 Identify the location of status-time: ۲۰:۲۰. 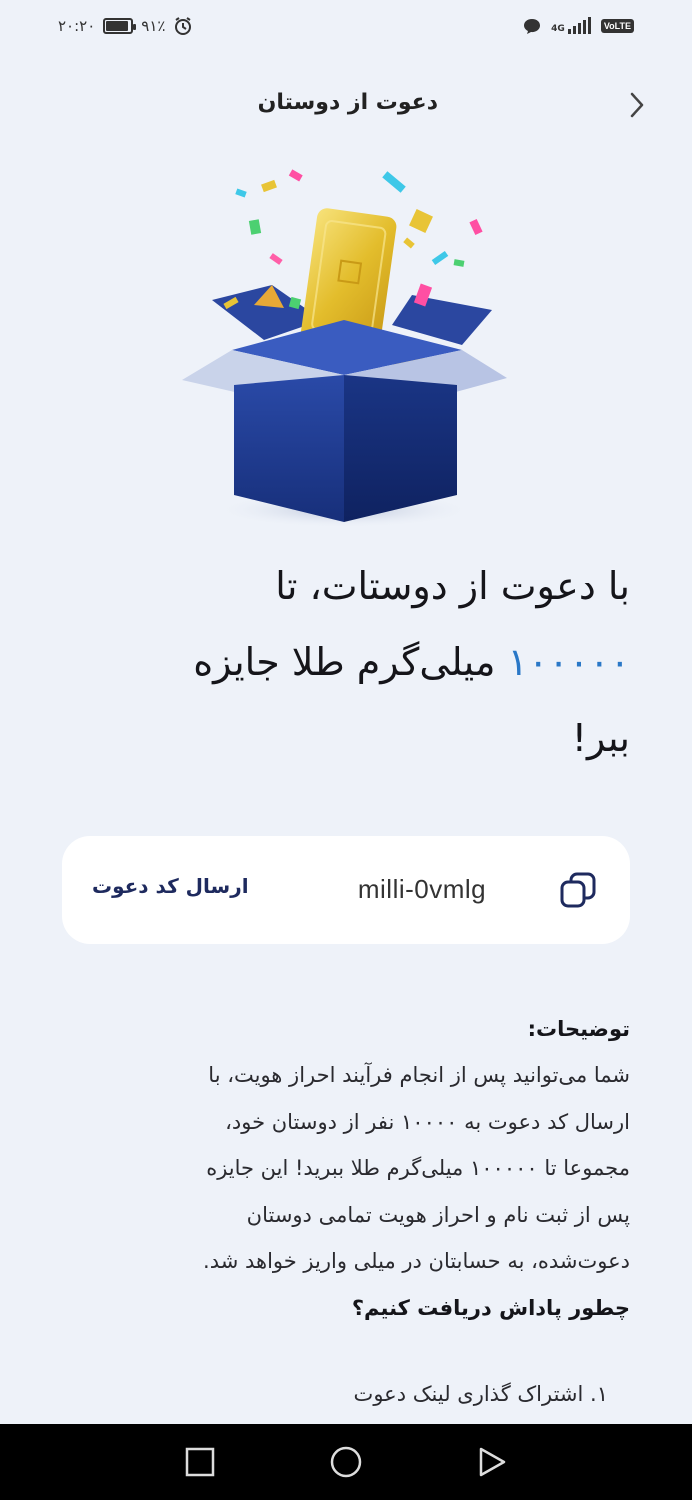
(77, 26).